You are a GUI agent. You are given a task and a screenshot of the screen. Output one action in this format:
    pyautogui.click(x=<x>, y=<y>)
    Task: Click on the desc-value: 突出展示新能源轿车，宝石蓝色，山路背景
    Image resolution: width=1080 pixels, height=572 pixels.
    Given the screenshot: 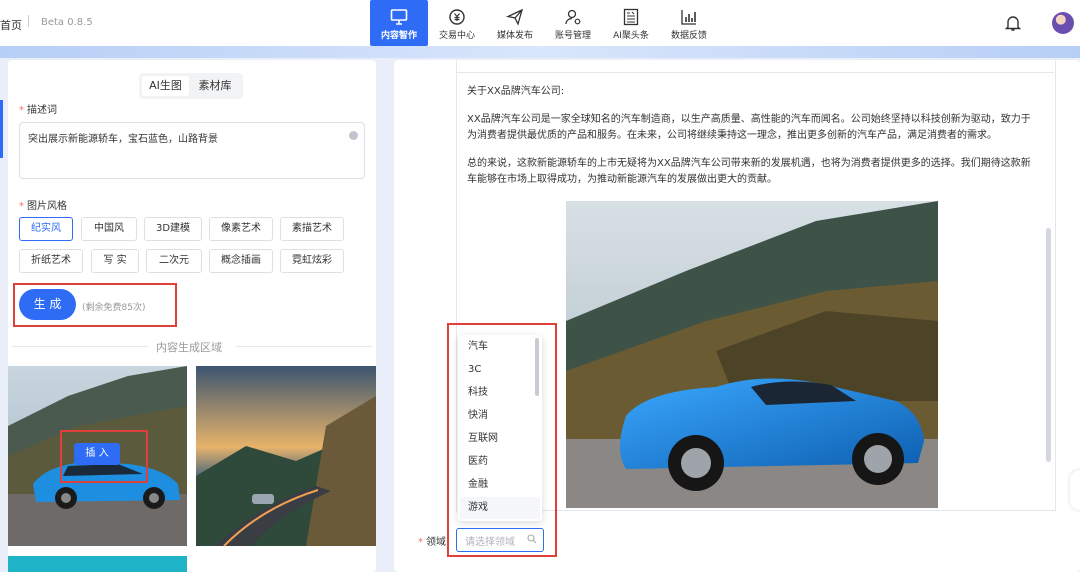 What is the action you would take?
    pyautogui.click(x=123, y=139)
    